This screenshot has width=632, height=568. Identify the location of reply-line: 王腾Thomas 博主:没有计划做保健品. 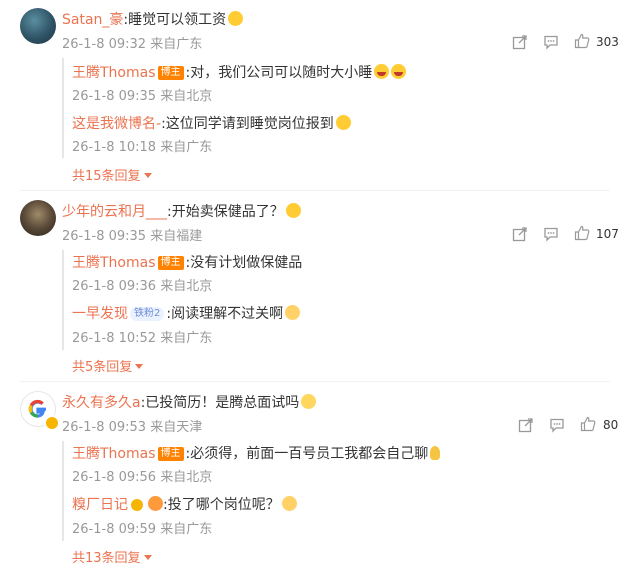
(187, 262).